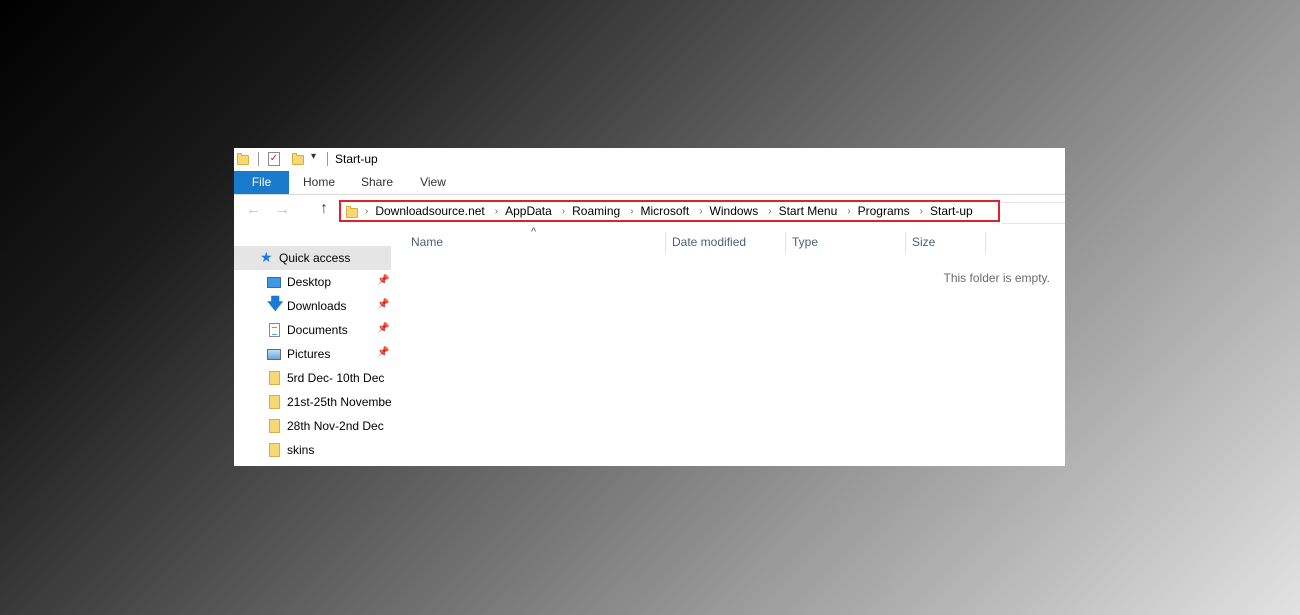  What do you see at coordinates (429, 211) in the screenshot?
I see `breadcrumb-item: Downloadsource.net` at bounding box center [429, 211].